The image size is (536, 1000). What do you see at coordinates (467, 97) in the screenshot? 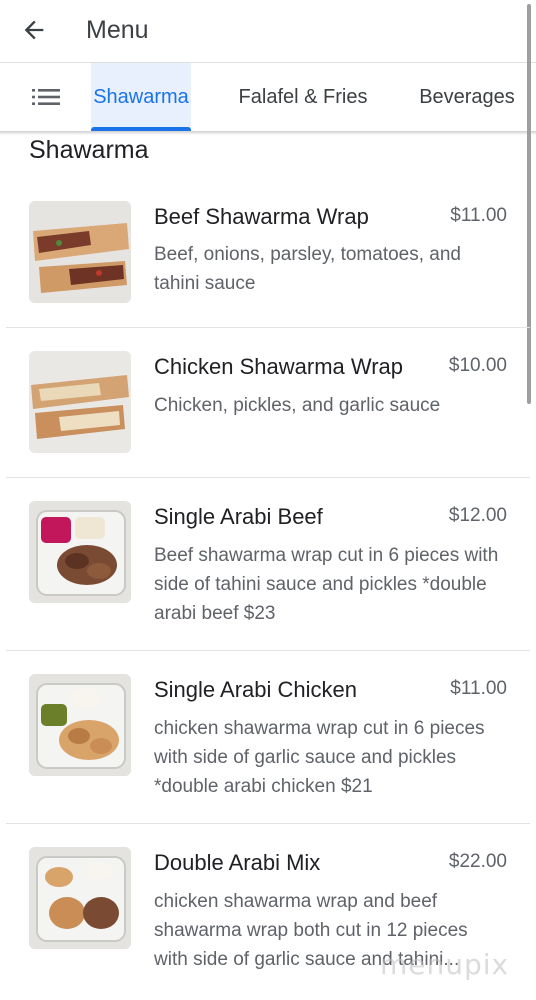
I see `tab-beverages: Beverages` at bounding box center [467, 97].